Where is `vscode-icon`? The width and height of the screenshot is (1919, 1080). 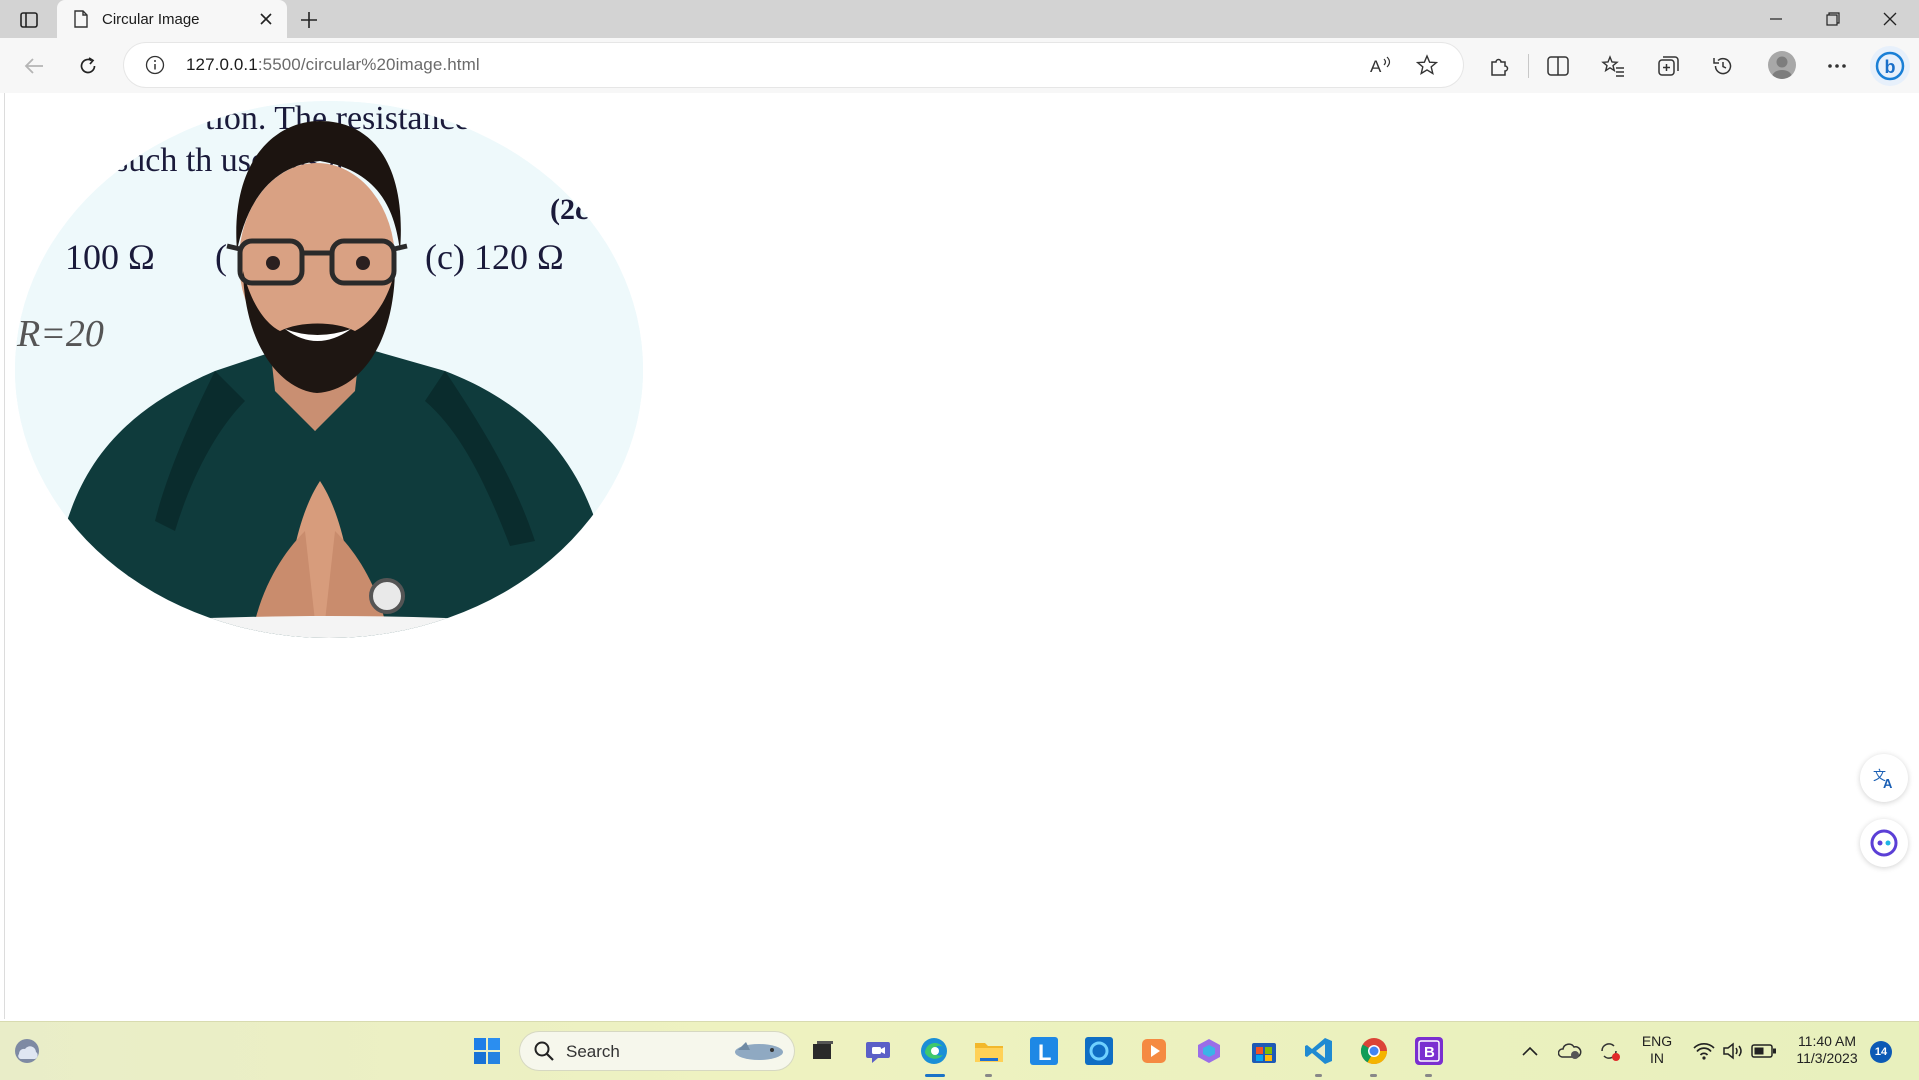 vscode-icon is located at coordinates (1318, 1051).